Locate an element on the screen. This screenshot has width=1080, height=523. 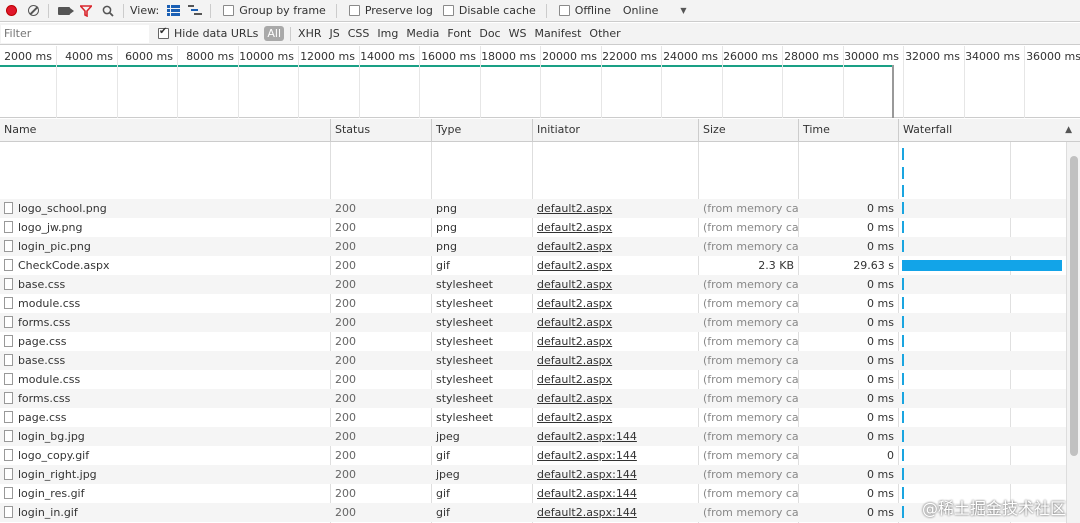
offline-checkbox: Offline is located at coordinates (584, 10).